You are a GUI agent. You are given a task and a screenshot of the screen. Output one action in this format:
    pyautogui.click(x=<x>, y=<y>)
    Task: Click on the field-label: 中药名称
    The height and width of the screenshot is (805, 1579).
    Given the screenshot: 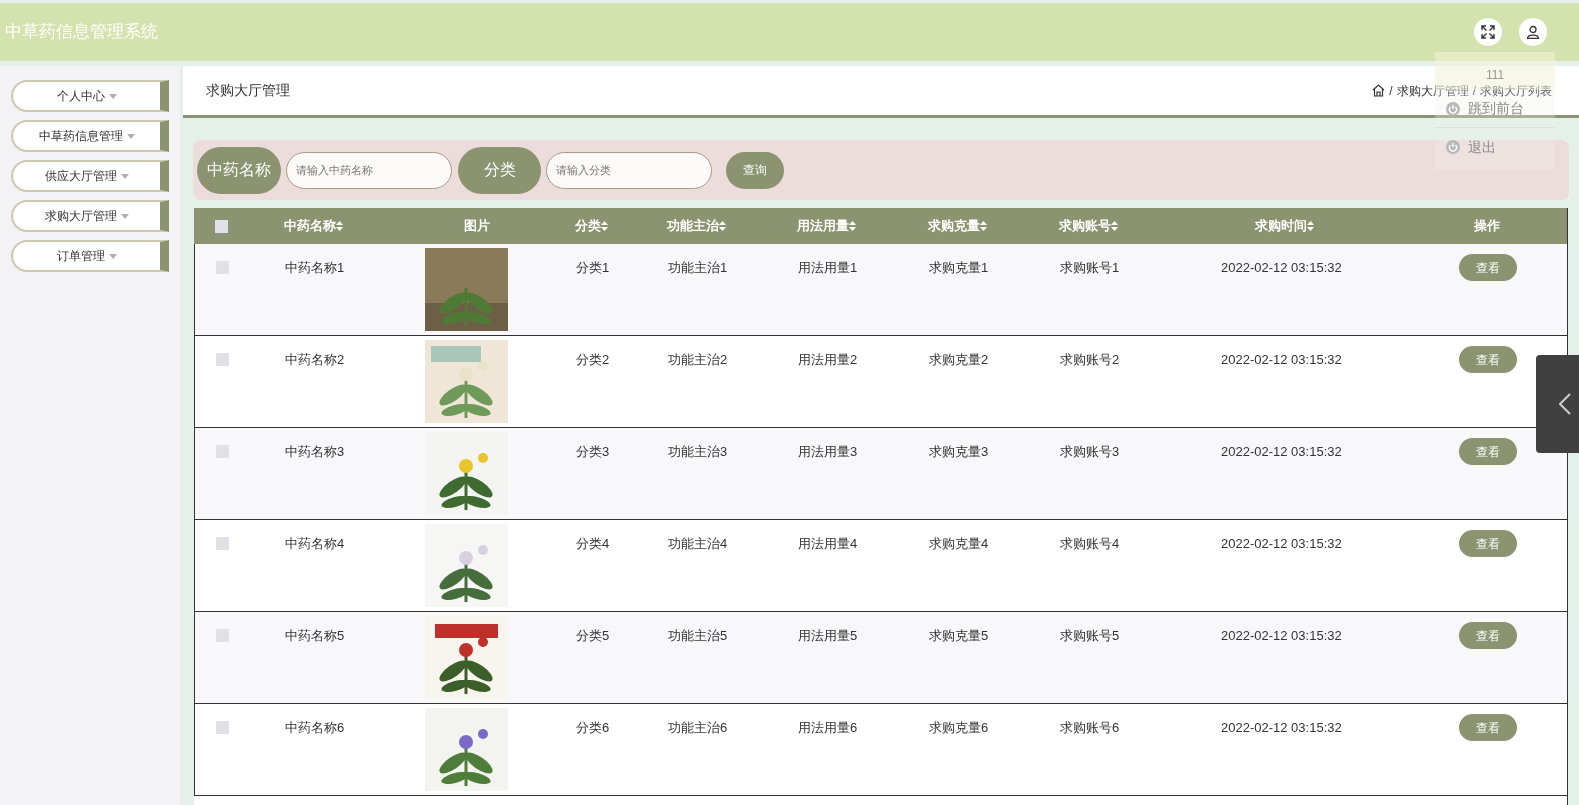 What is the action you would take?
    pyautogui.click(x=239, y=170)
    